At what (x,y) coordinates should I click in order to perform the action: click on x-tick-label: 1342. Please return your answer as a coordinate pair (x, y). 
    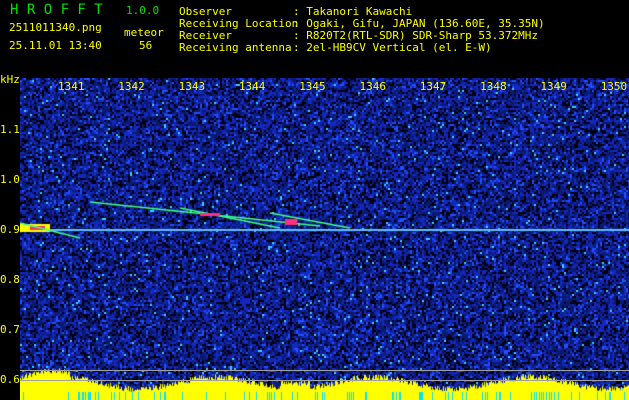
    Looking at the image, I should click on (131, 86).